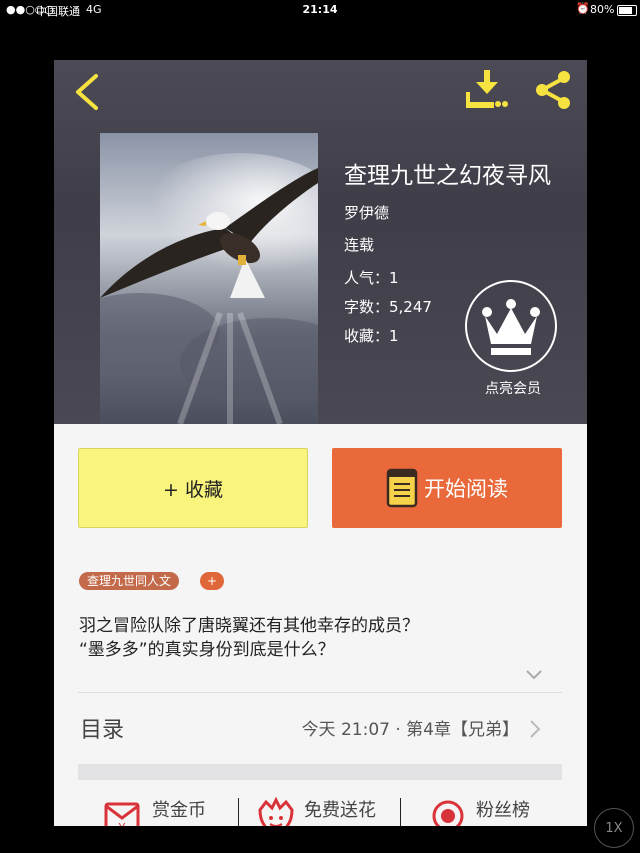 The width and height of the screenshot is (640, 853). What do you see at coordinates (122, 811) in the screenshot?
I see `coin-envelope-icon: ¥` at bounding box center [122, 811].